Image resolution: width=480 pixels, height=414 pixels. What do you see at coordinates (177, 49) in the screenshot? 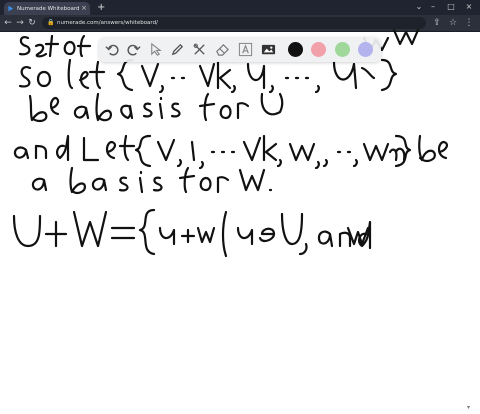
I see `pen-icon` at bounding box center [177, 49].